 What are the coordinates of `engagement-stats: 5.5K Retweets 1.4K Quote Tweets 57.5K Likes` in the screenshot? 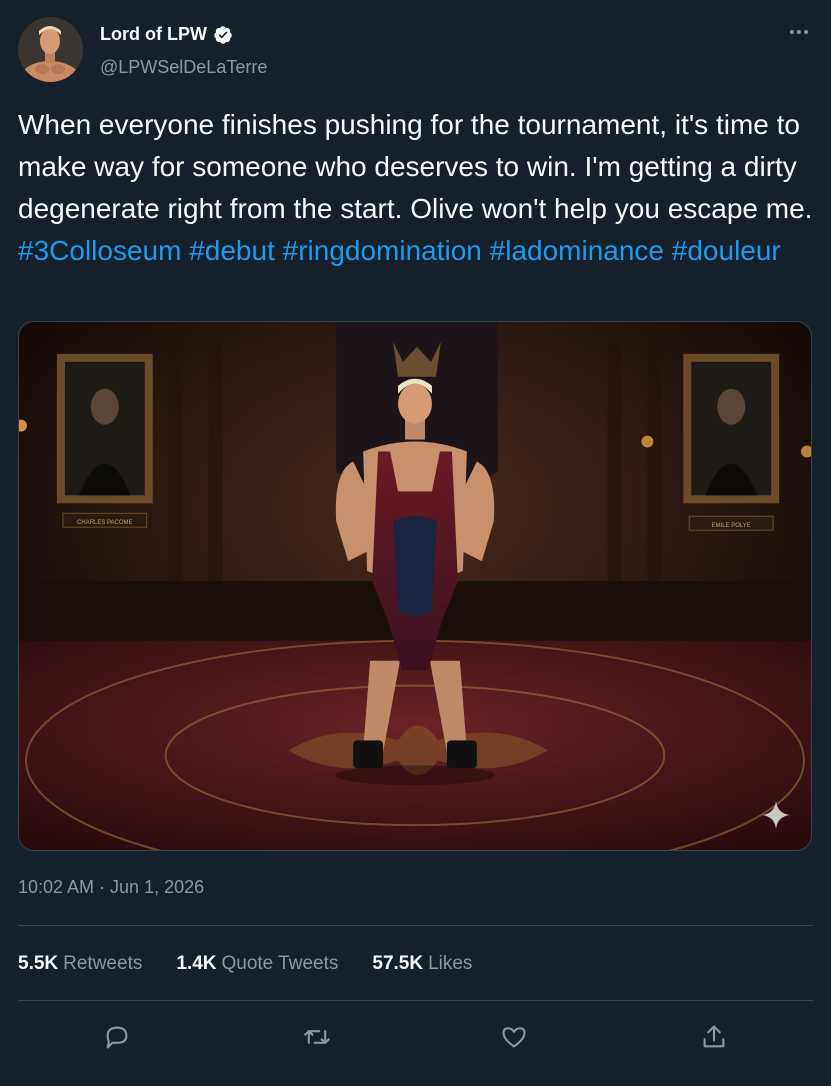 It's located at (245, 964).